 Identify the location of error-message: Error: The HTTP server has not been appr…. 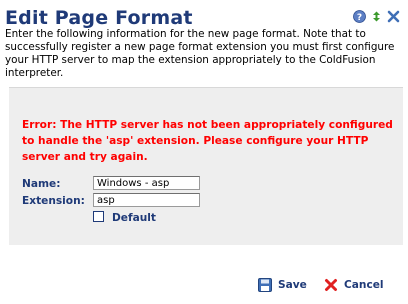
(207, 141).